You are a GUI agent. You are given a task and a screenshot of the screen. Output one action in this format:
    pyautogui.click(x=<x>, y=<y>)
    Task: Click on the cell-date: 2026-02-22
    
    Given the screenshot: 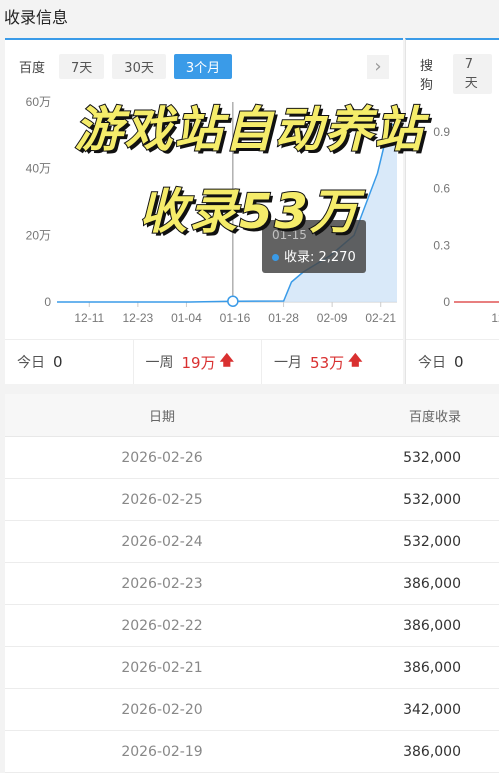 What is the action you would take?
    pyautogui.click(x=162, y=625)
    